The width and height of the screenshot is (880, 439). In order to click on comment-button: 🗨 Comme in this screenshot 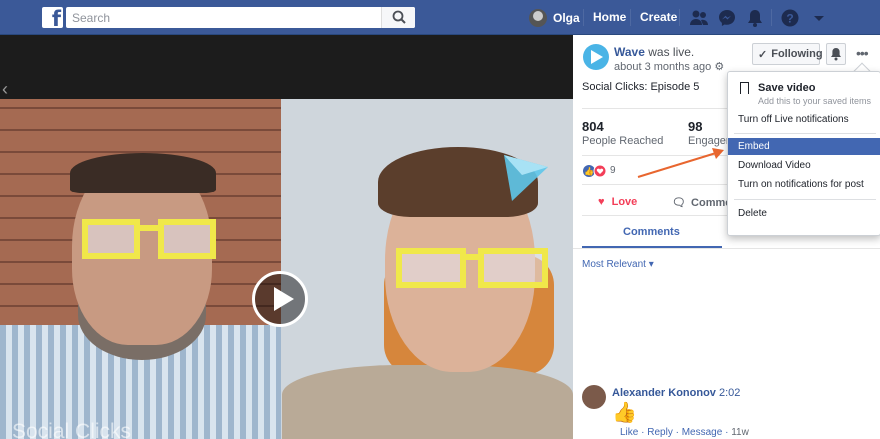, I will do `click(699, 202)`.